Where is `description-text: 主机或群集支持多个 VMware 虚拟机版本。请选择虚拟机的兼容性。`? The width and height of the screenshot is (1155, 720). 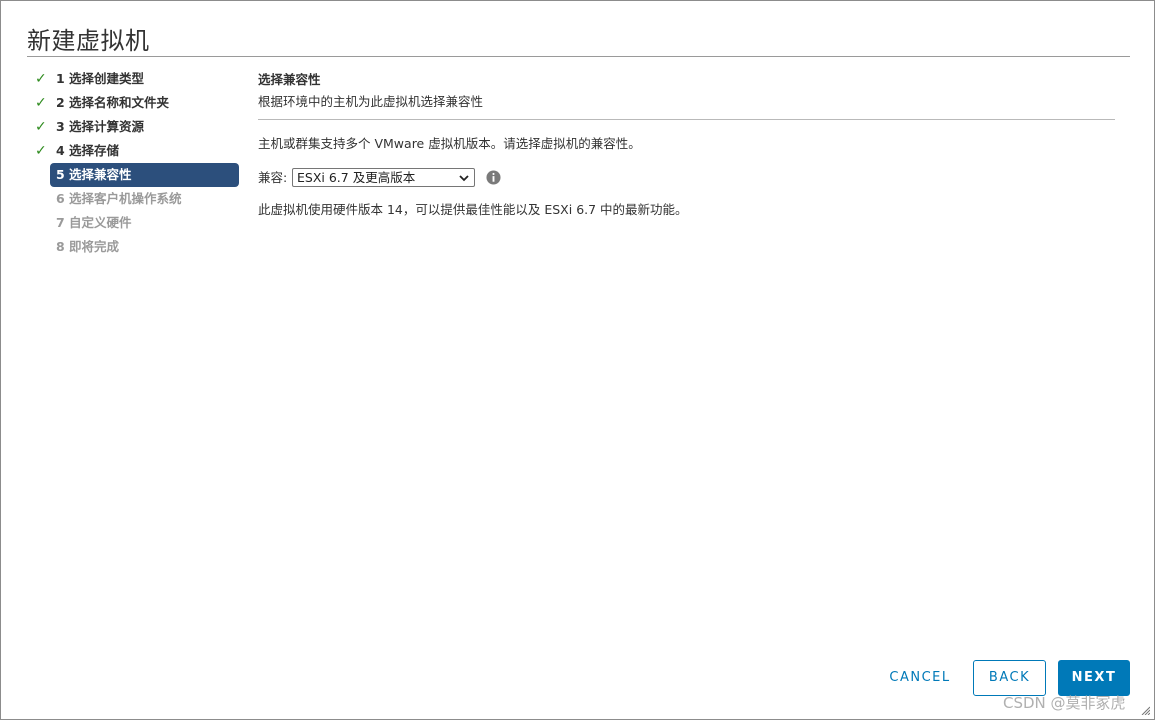 description-text: 主机或群集支持多个 VMware 虚拟机版本。请选择虚拟机的兼容性。 is located at coordinates (449, 143).